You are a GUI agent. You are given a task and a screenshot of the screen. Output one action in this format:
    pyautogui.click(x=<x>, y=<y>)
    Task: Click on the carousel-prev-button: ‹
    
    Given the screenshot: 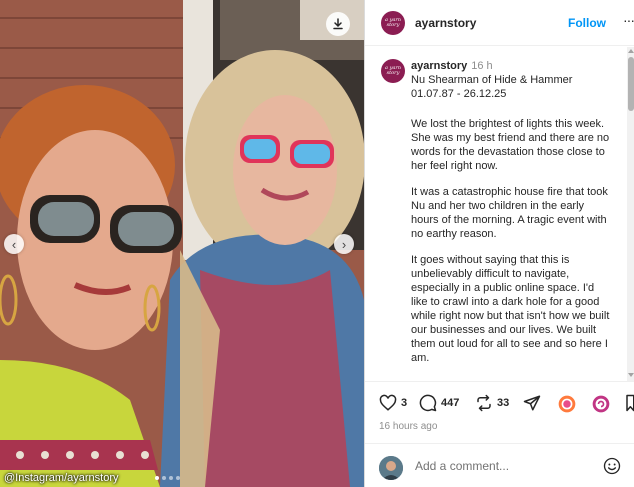 What is the action you would take?
    pyautogui.click(x=14, y=244)
    